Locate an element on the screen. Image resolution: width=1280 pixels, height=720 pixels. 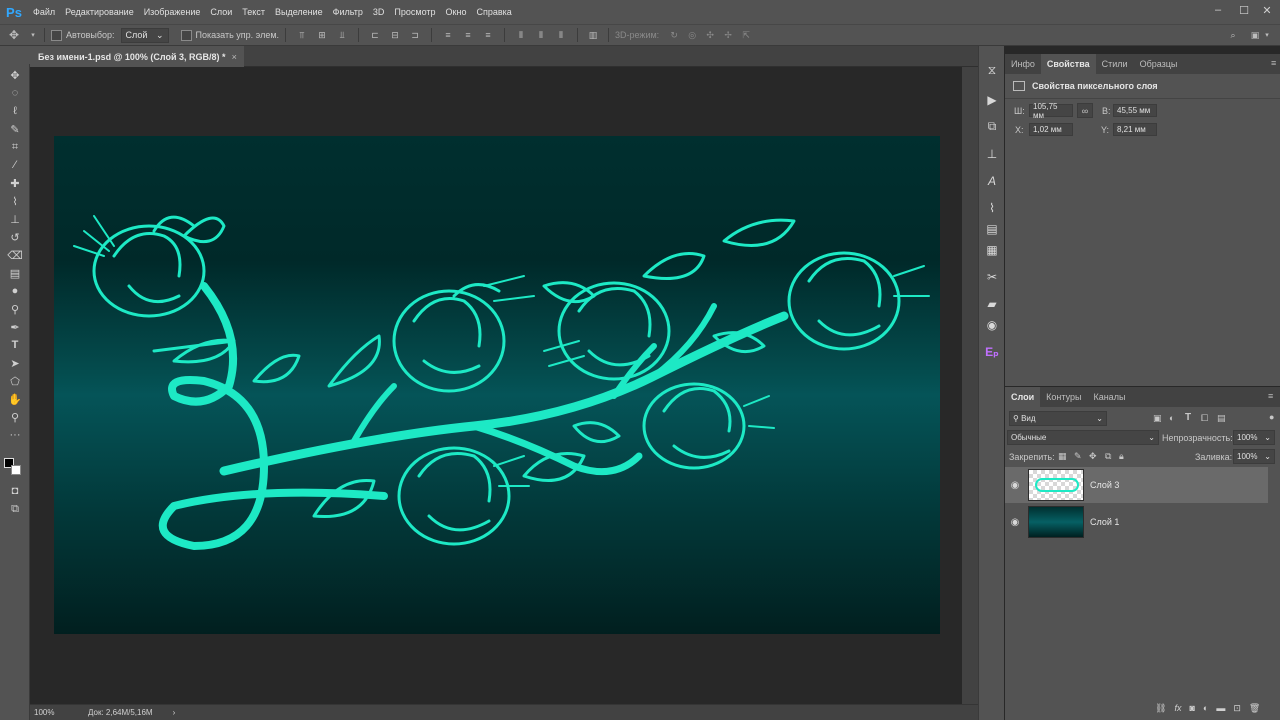
status-menu-arrow: › is located at coordinates (174, 712).